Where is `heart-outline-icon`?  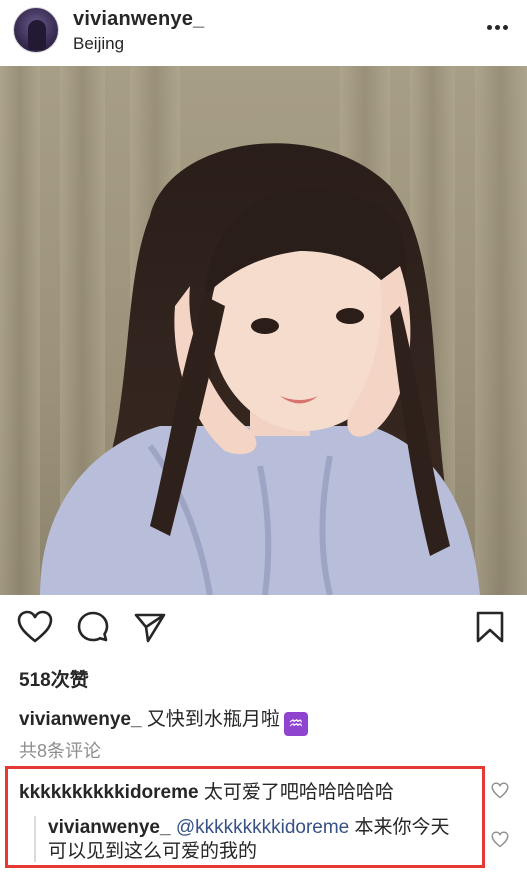
heart-outline-icon is located at coordinates (35, 627).